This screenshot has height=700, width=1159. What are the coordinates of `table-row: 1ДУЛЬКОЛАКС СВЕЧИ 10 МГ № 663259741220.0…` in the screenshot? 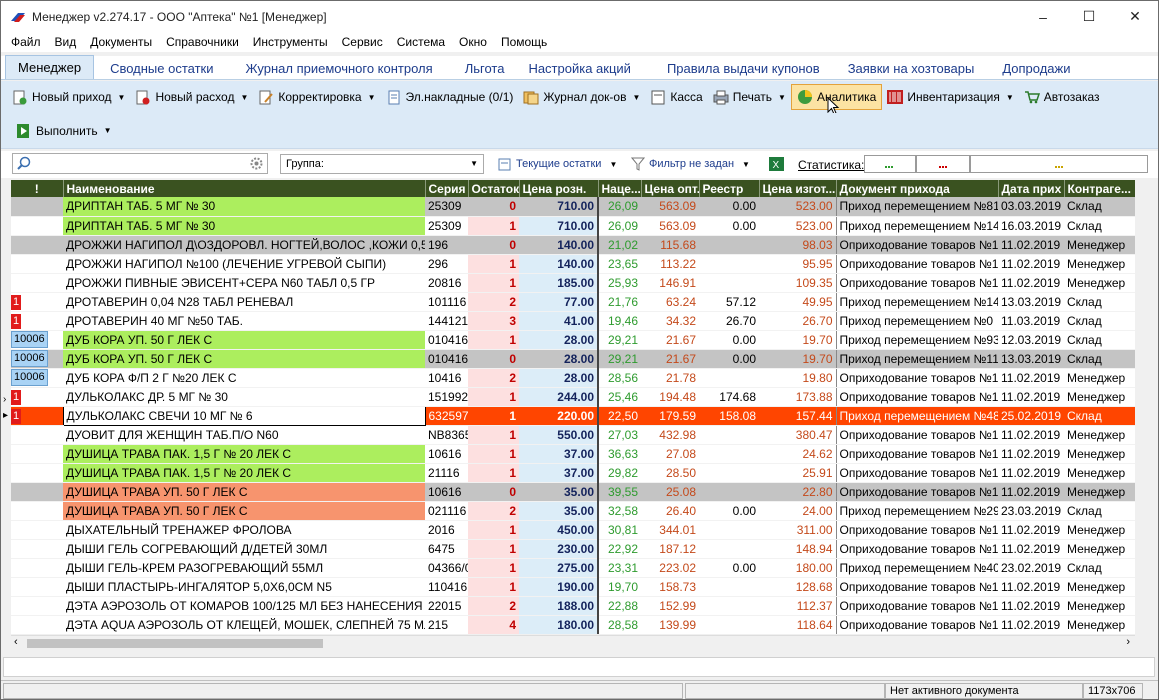 It's located at (573, 415).